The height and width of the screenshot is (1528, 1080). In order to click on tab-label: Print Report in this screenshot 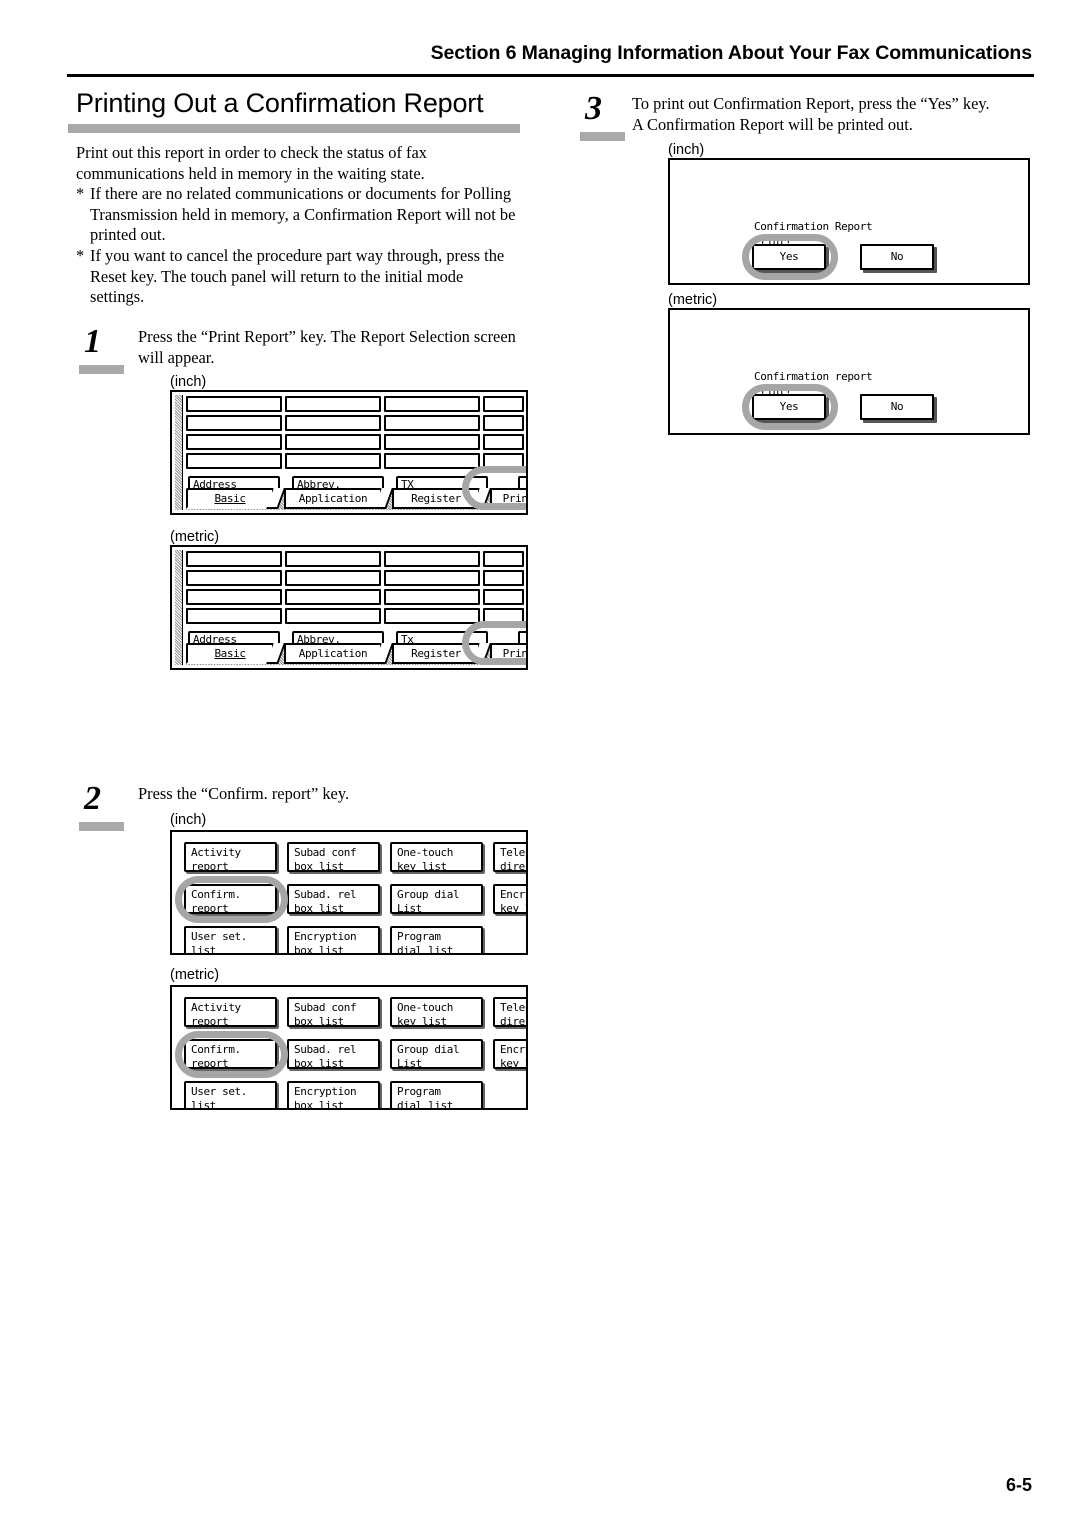, I will do `click(515, 498)`.